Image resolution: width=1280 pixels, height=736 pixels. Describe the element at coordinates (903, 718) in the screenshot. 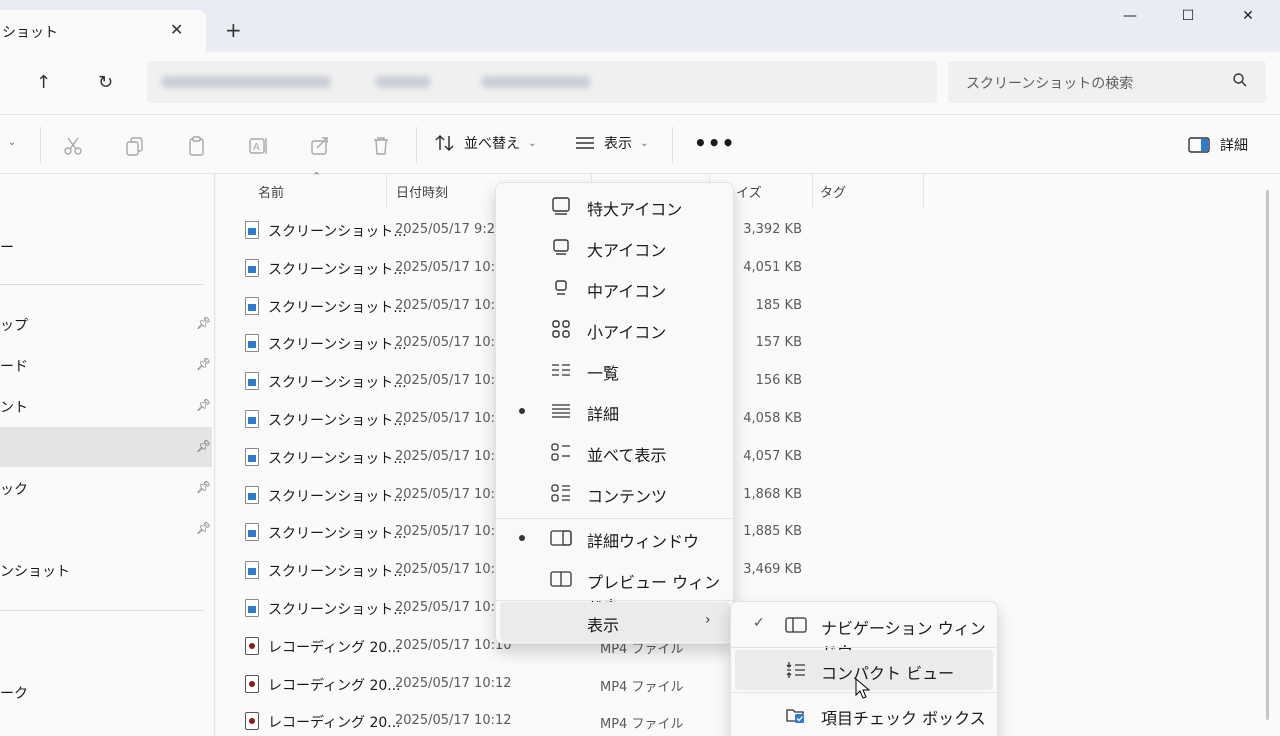

I see `submenu-item-label: 項目チェック ボックス` at that location.